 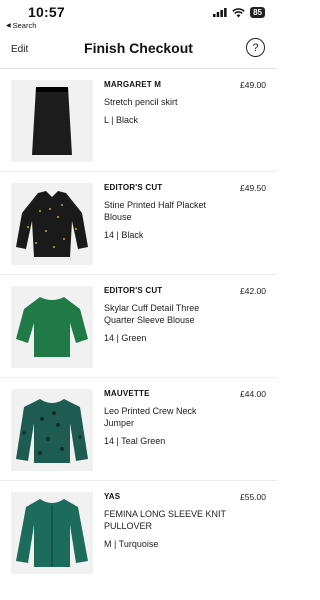 I want to click on product-name: Stine Printed Half Placket Blouse, so click(x=166, y=211).